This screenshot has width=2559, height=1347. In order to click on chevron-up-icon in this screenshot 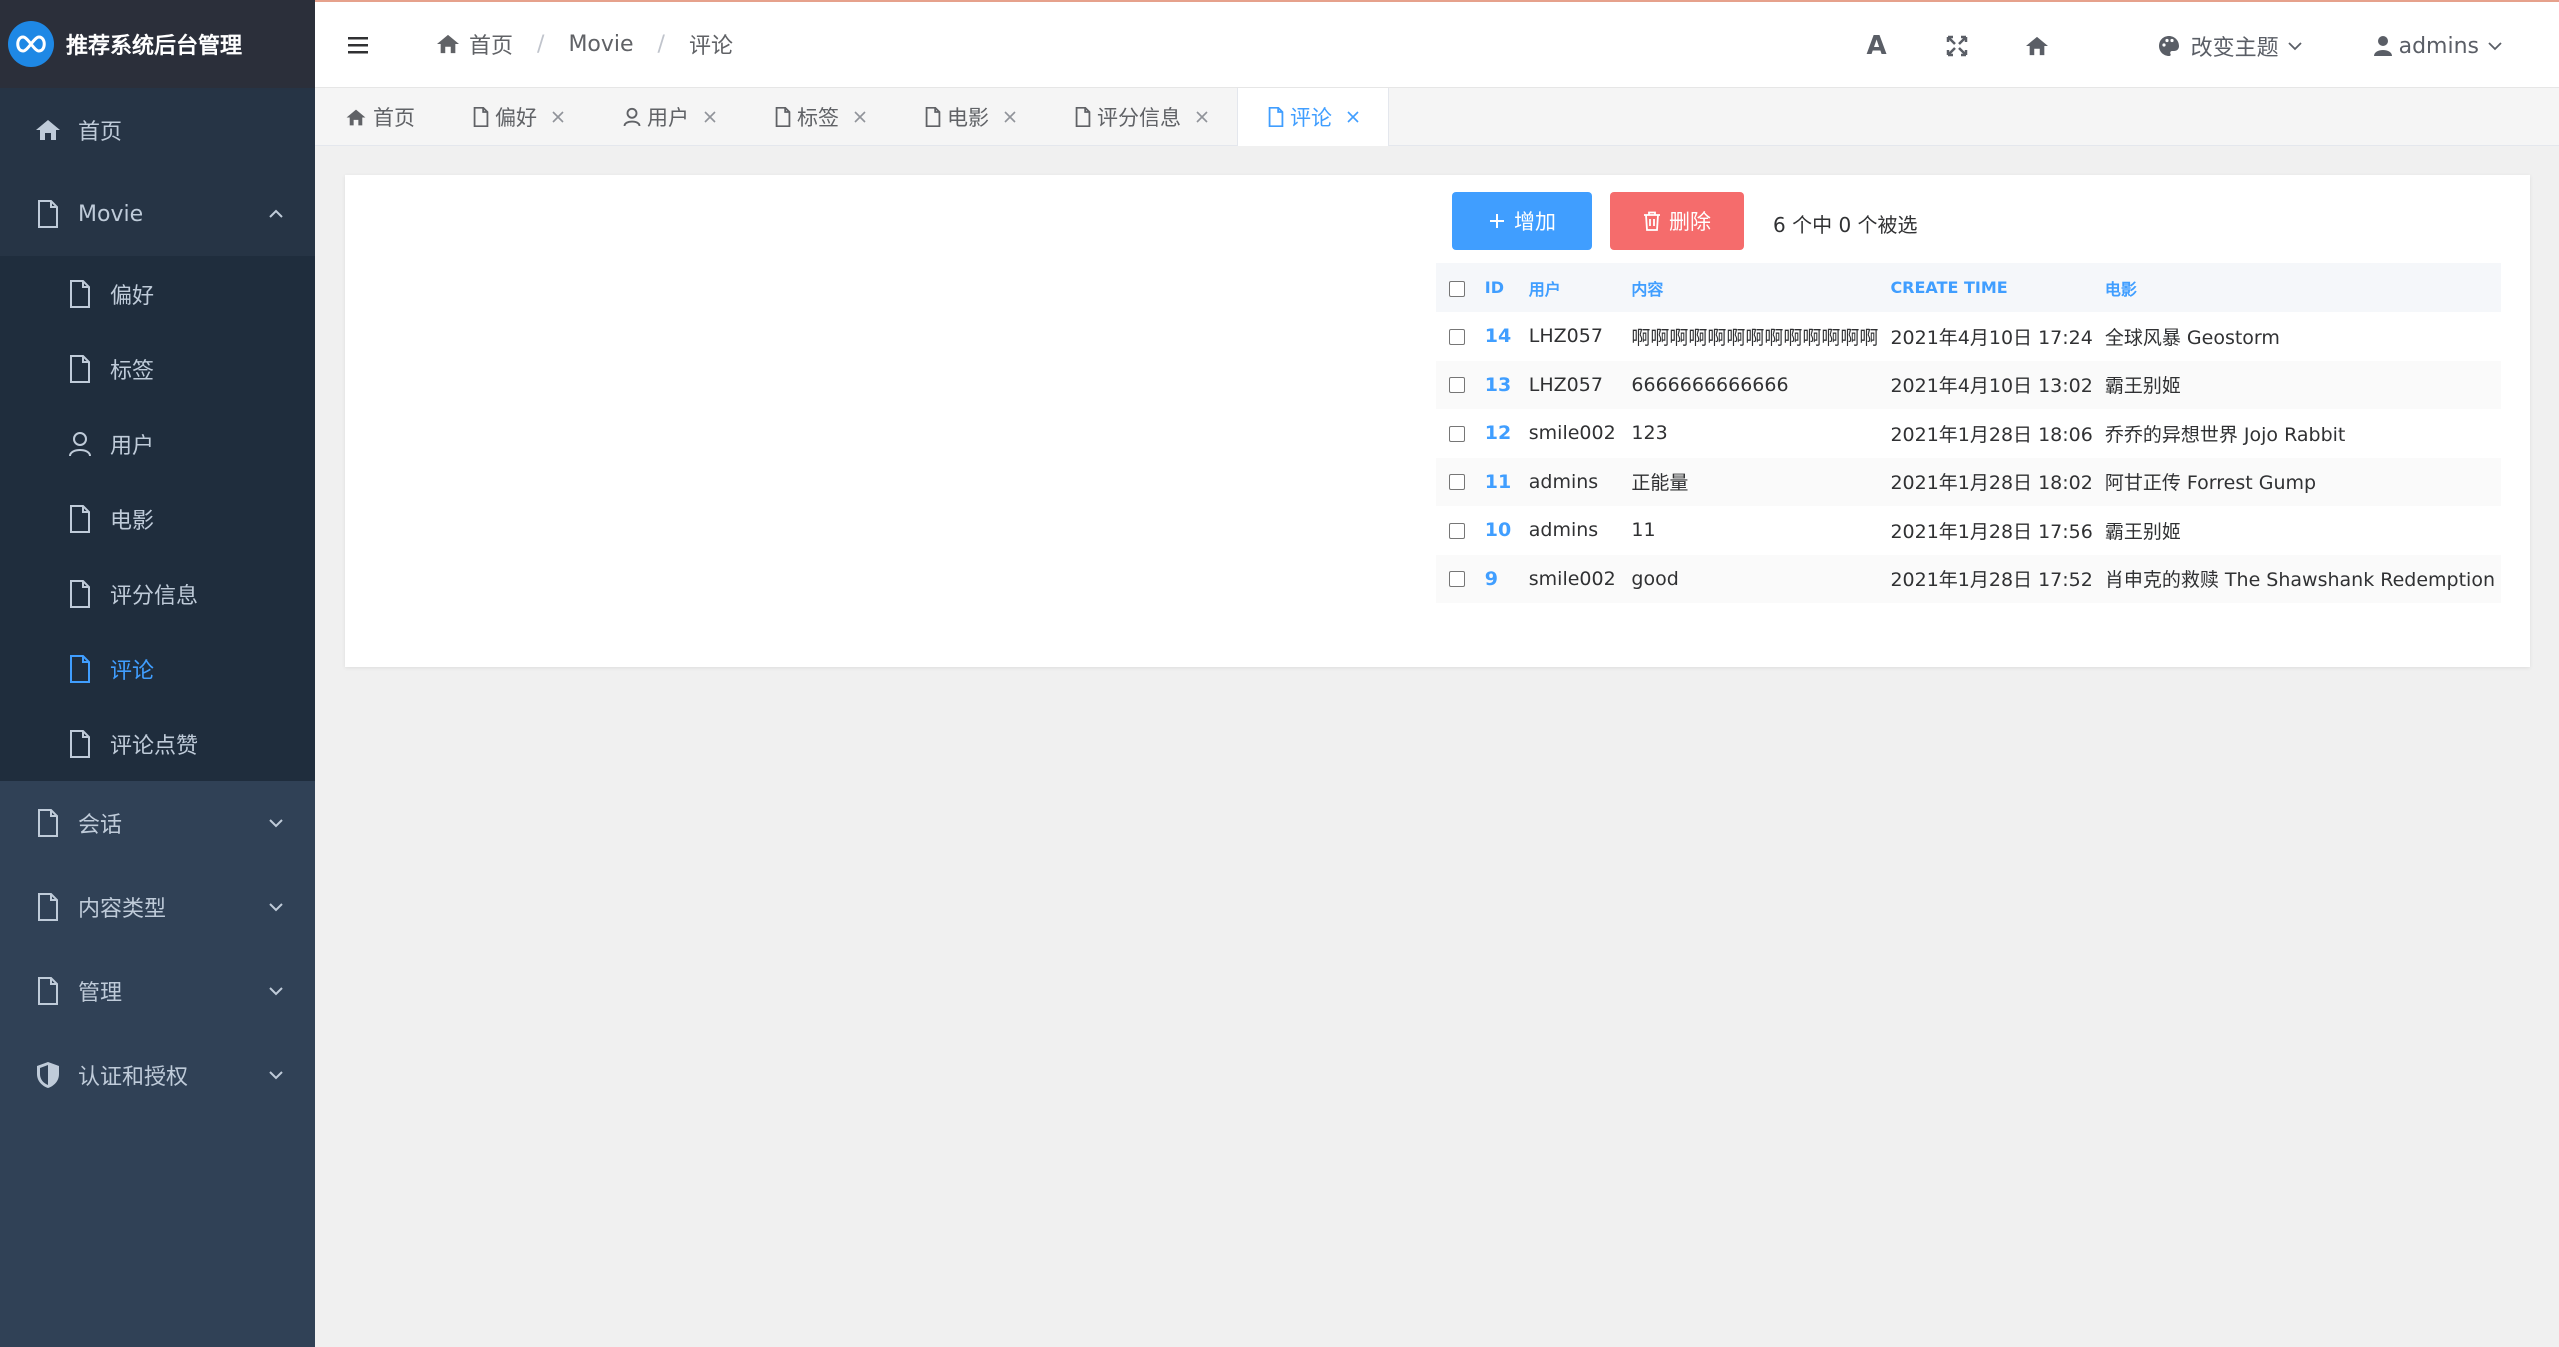, I will do `click(276, 213)`.